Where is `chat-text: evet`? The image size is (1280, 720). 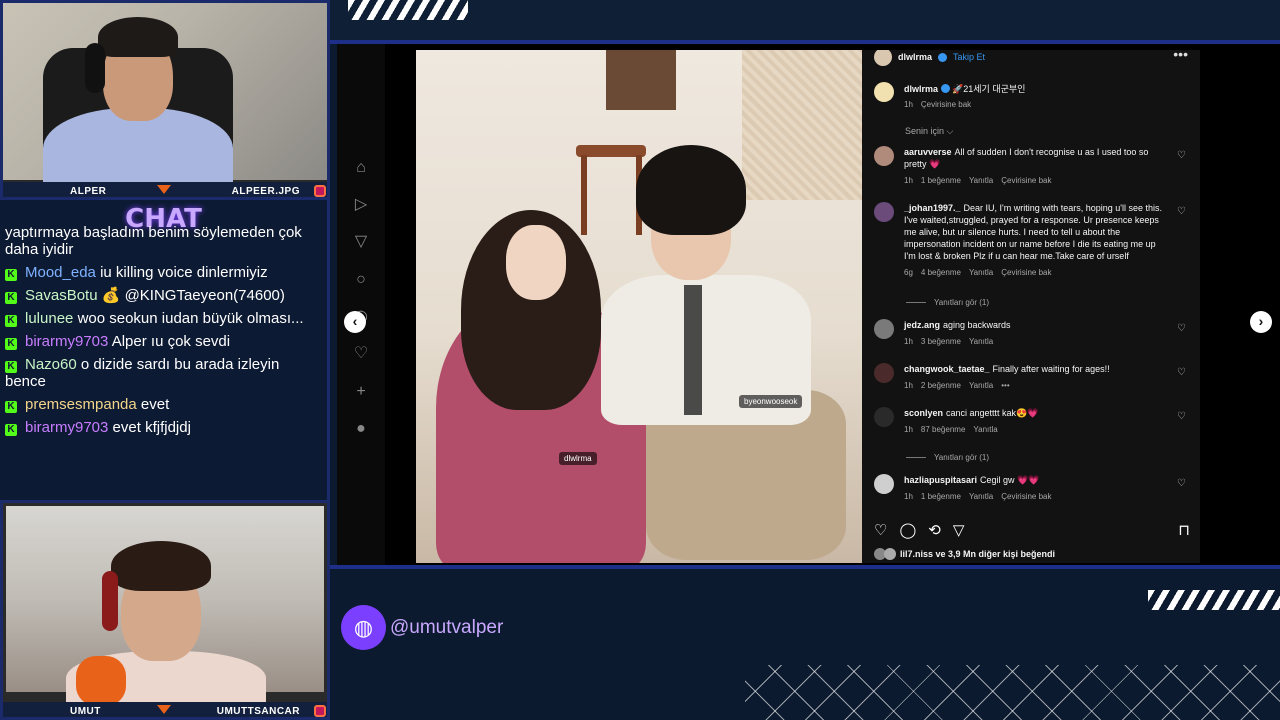 chat-text: evet is located at coordinates (155, 404).